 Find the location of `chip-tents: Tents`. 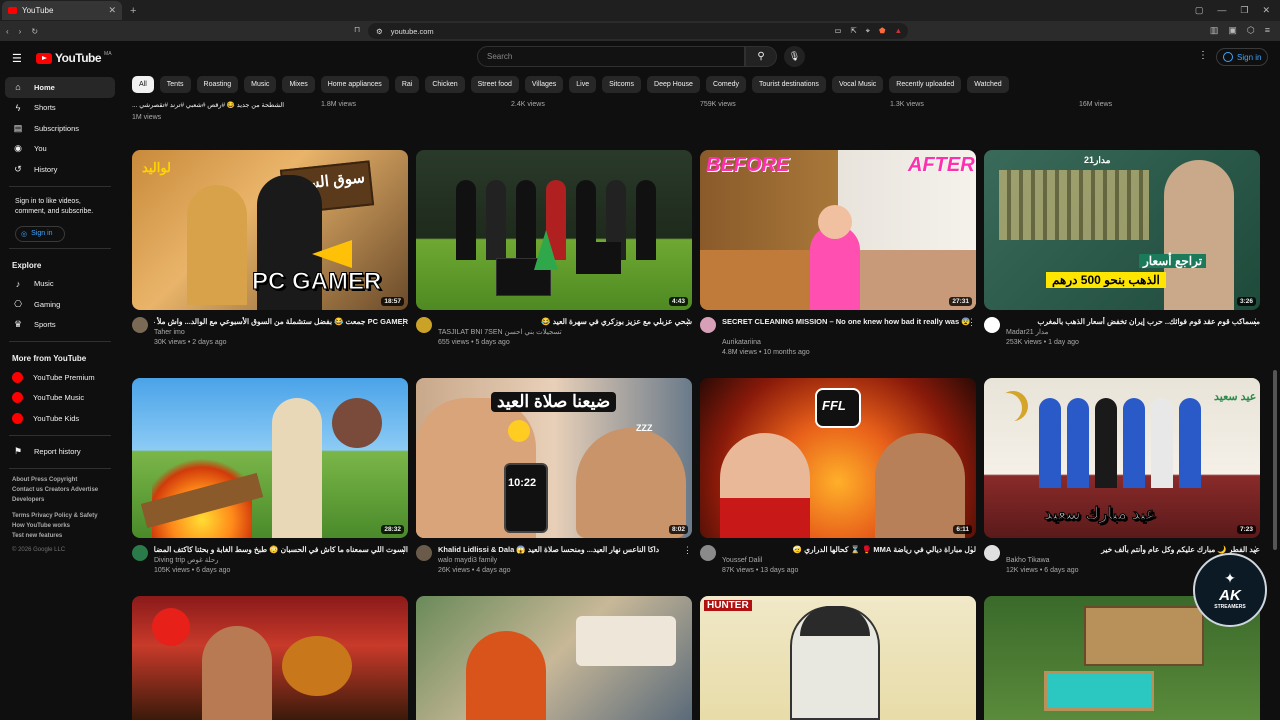

chip-tents: Tents is located at coordinates (175, 84).